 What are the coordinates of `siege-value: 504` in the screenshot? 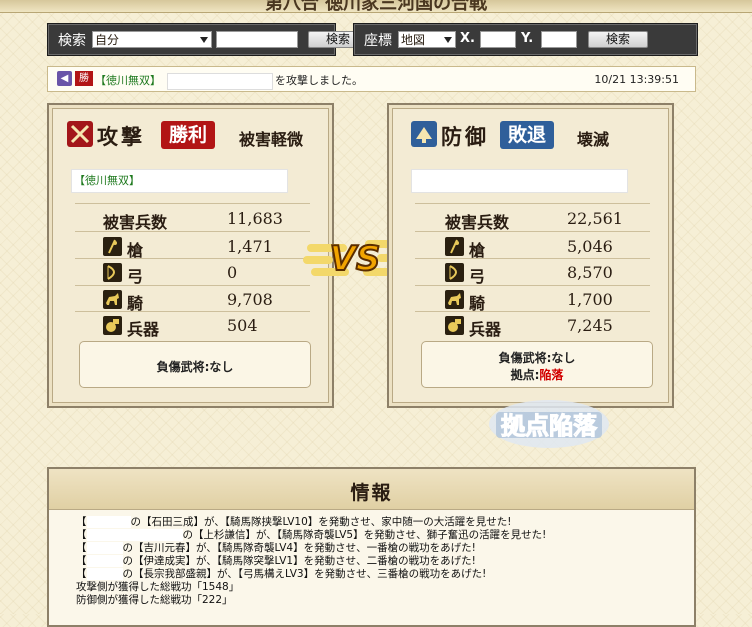 It's located at (242, 325).